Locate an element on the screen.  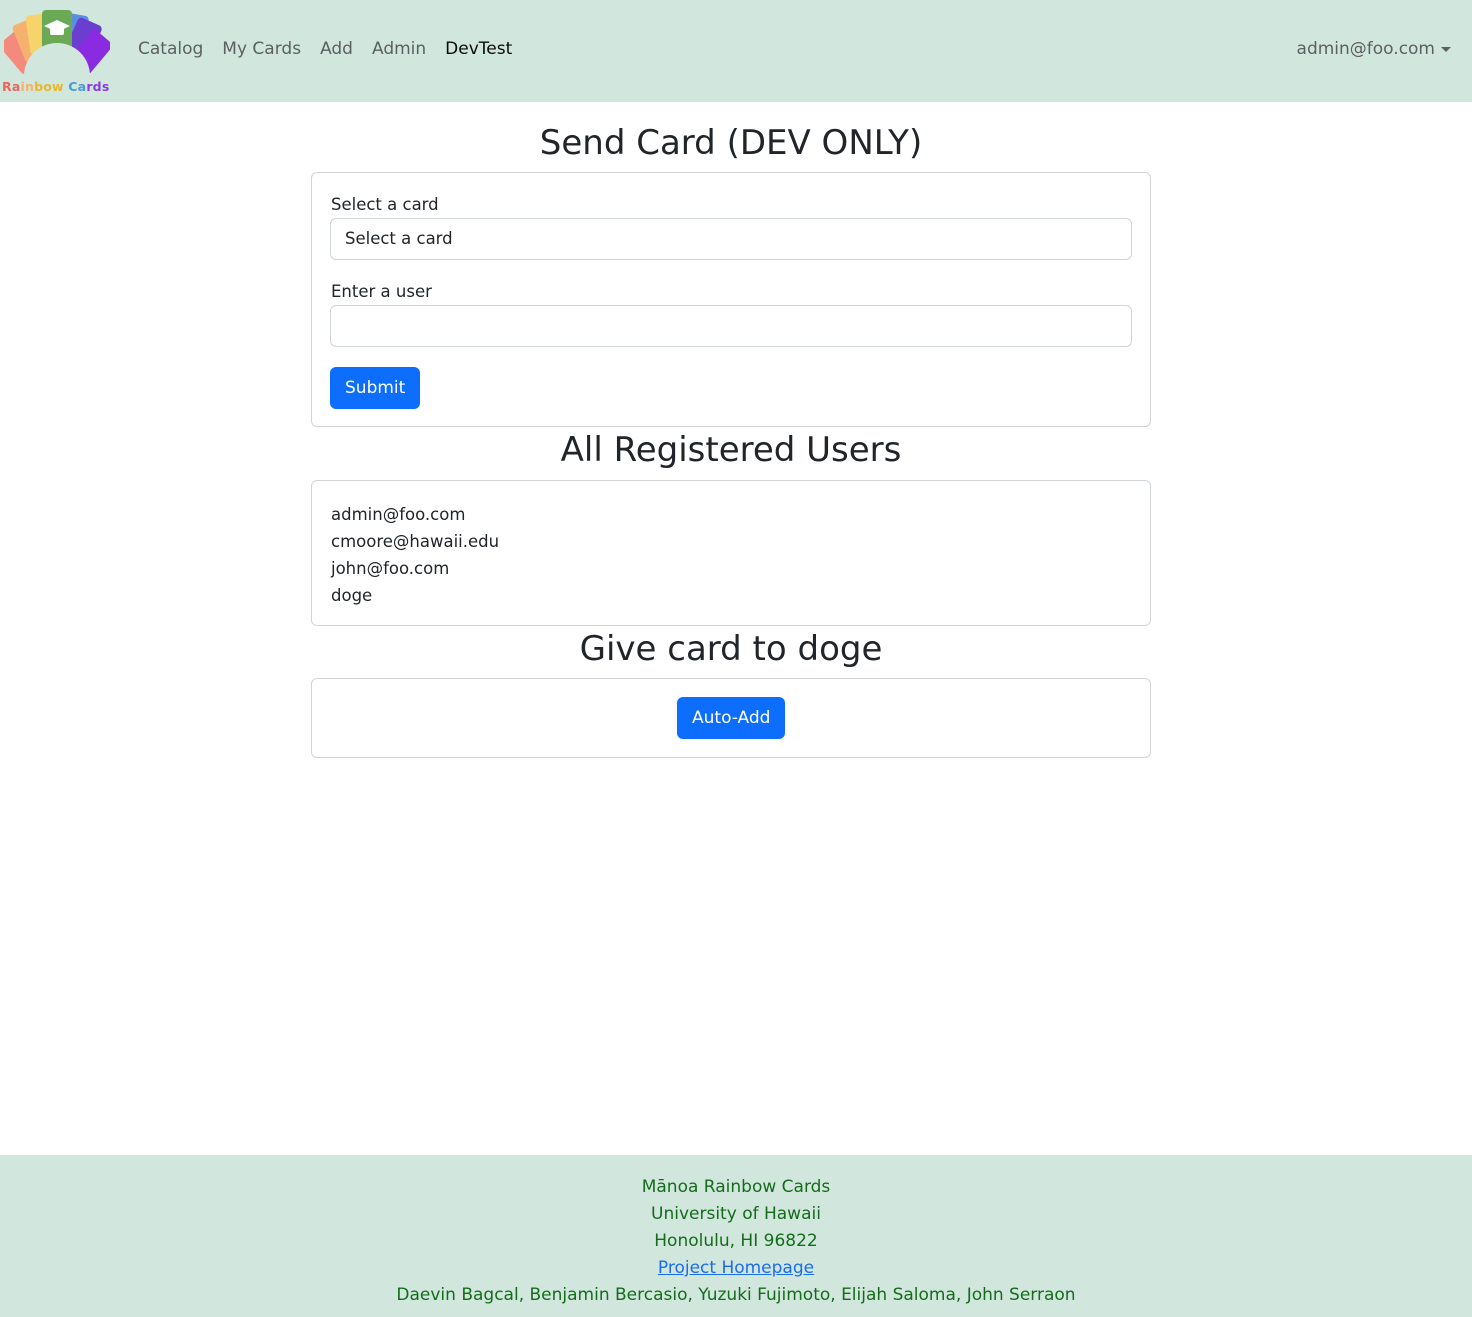
brand-name-part: Ra is located at coordinates (11, 86).